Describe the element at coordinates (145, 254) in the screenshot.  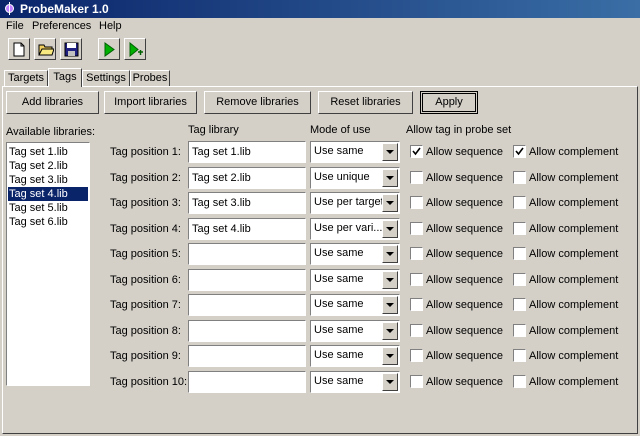
I see `tag-position-label: Tag position 5:` at that location.